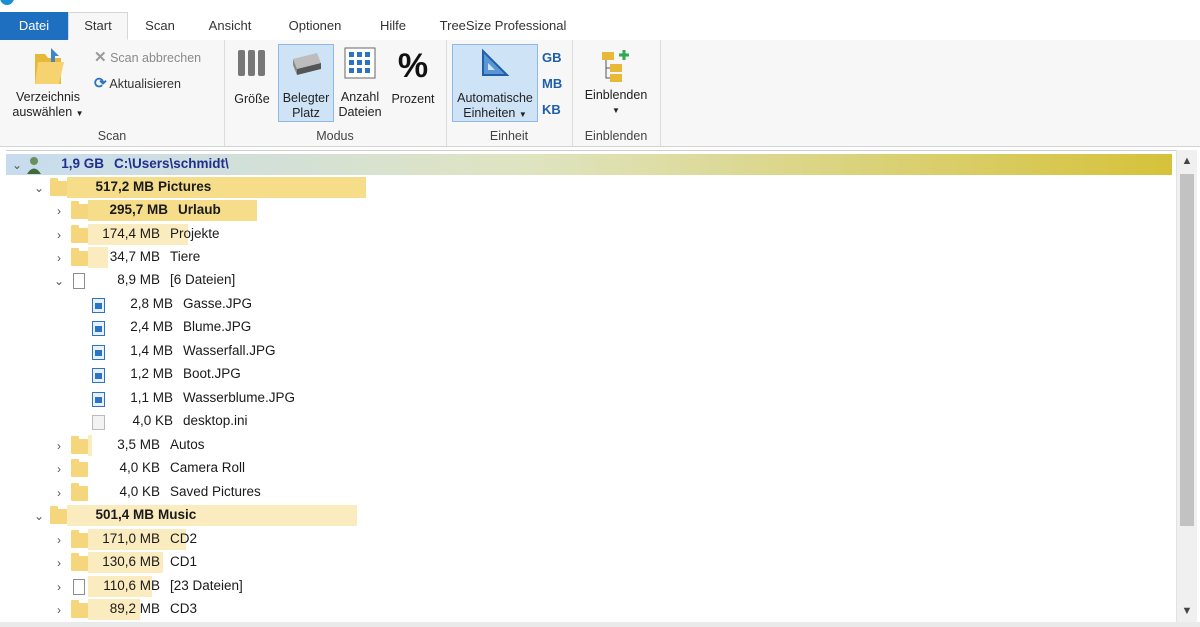 The image size is (1200, 627). What do you see at coordinates (139, 467) in the screenshot?
I see `item-size: 4,0 KB` at bounding box center [139, 467].